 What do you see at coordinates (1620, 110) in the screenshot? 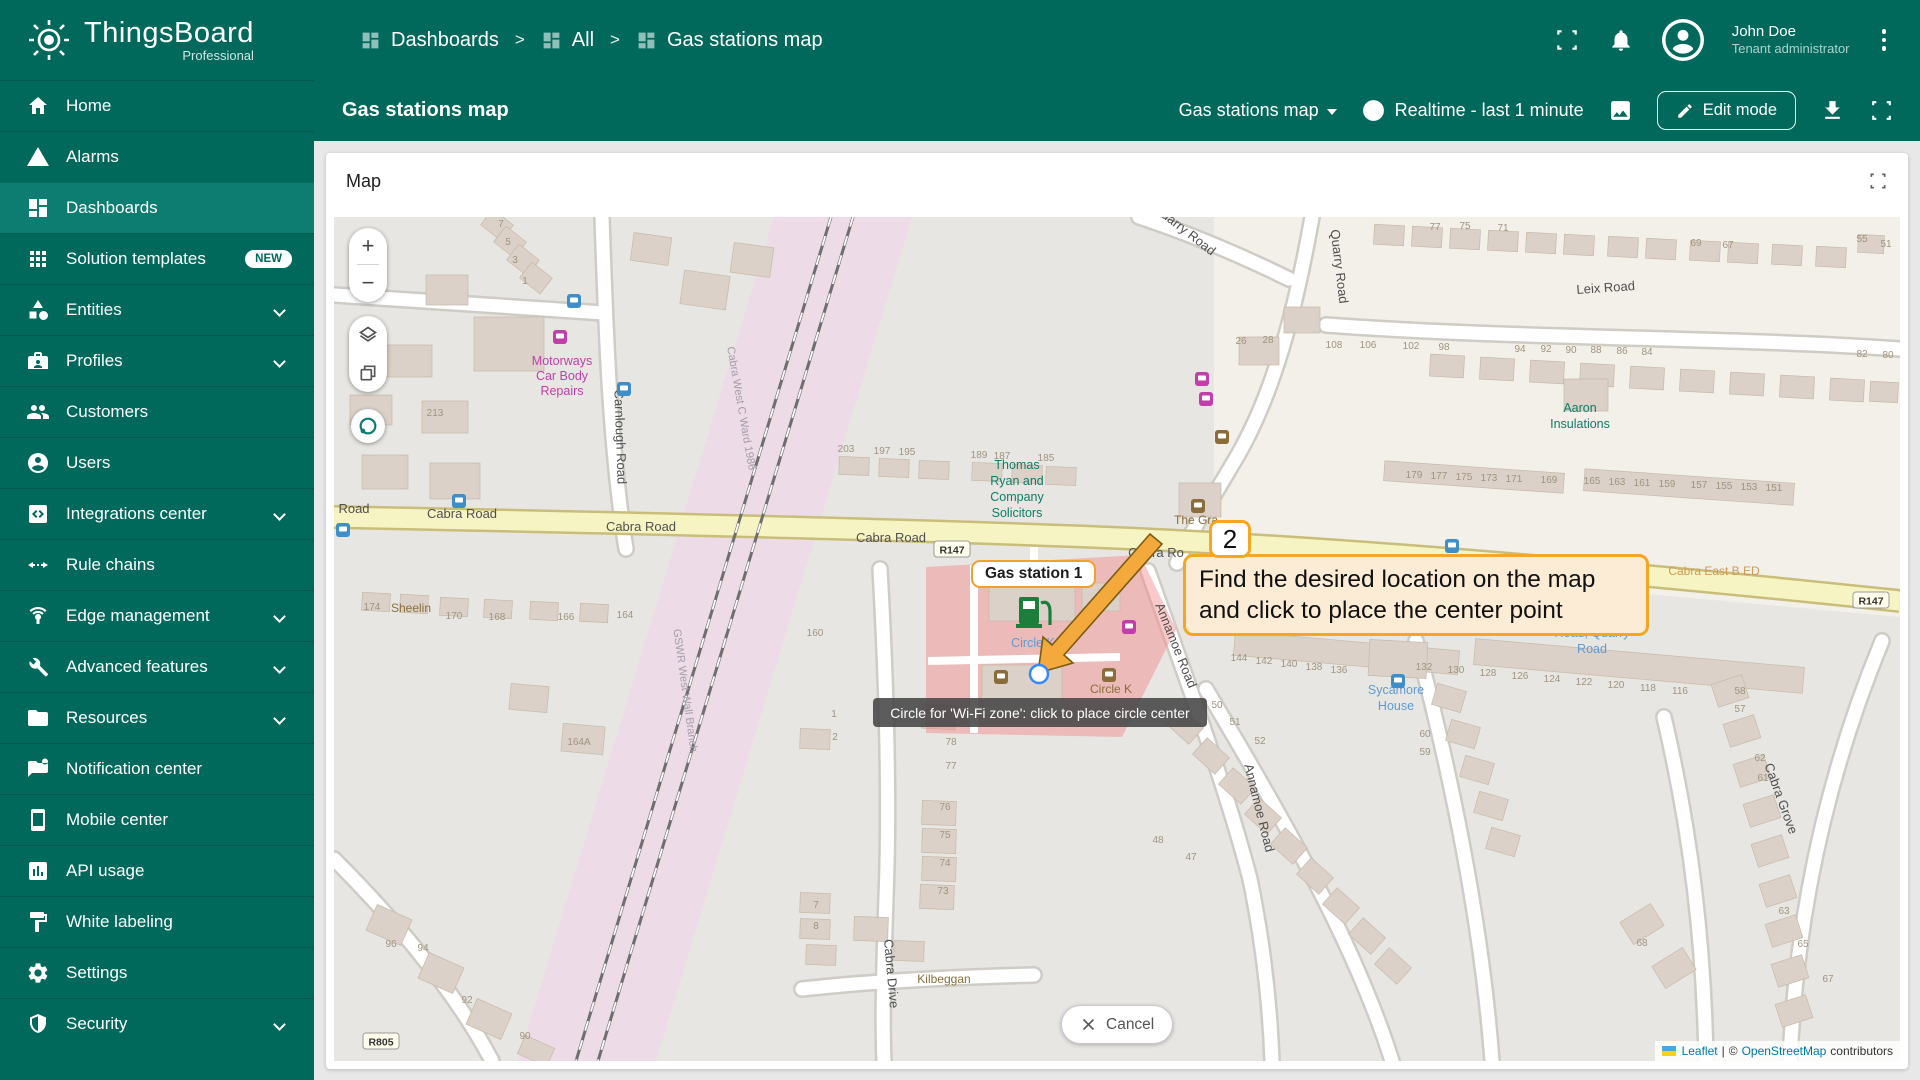
I see `dashboard-image-icon` at bounding box center [1620, 110].